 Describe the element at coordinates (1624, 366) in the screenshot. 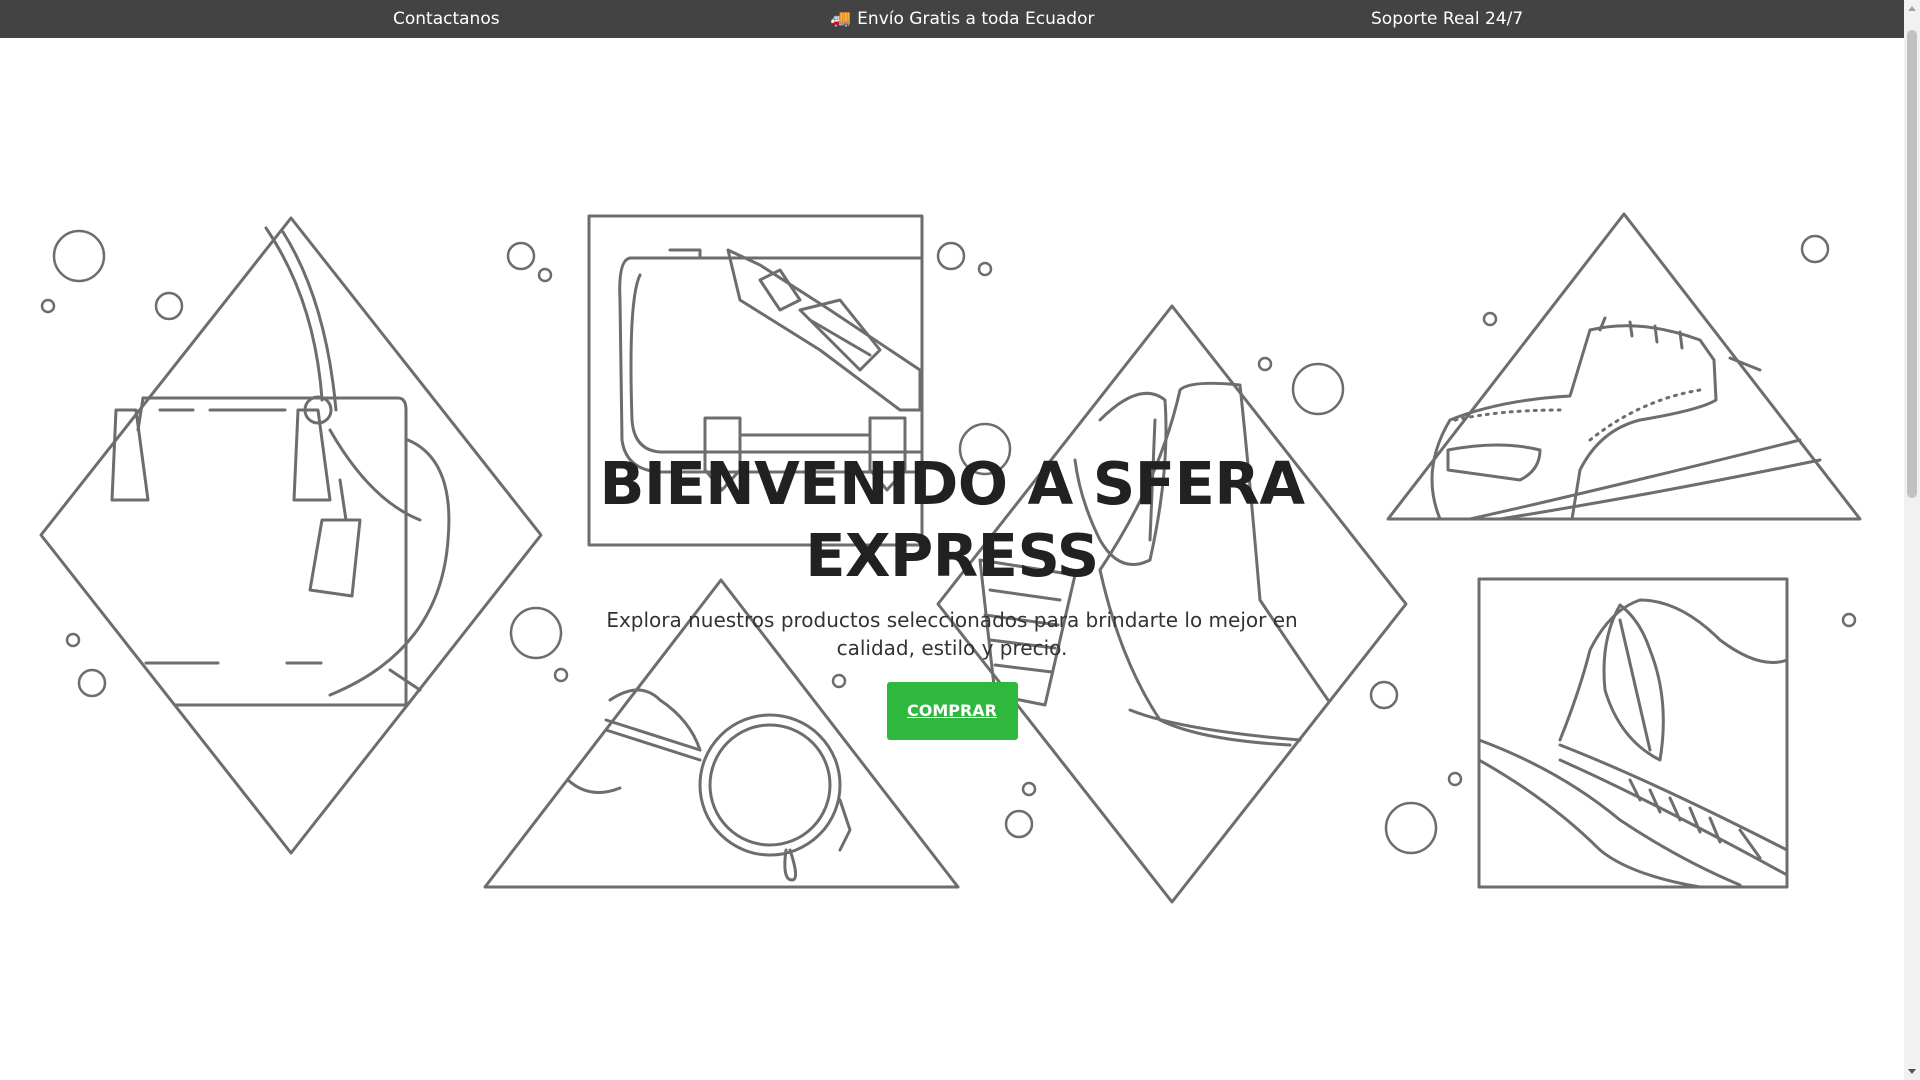

I see `oxford-shoe-triangle` at that location.